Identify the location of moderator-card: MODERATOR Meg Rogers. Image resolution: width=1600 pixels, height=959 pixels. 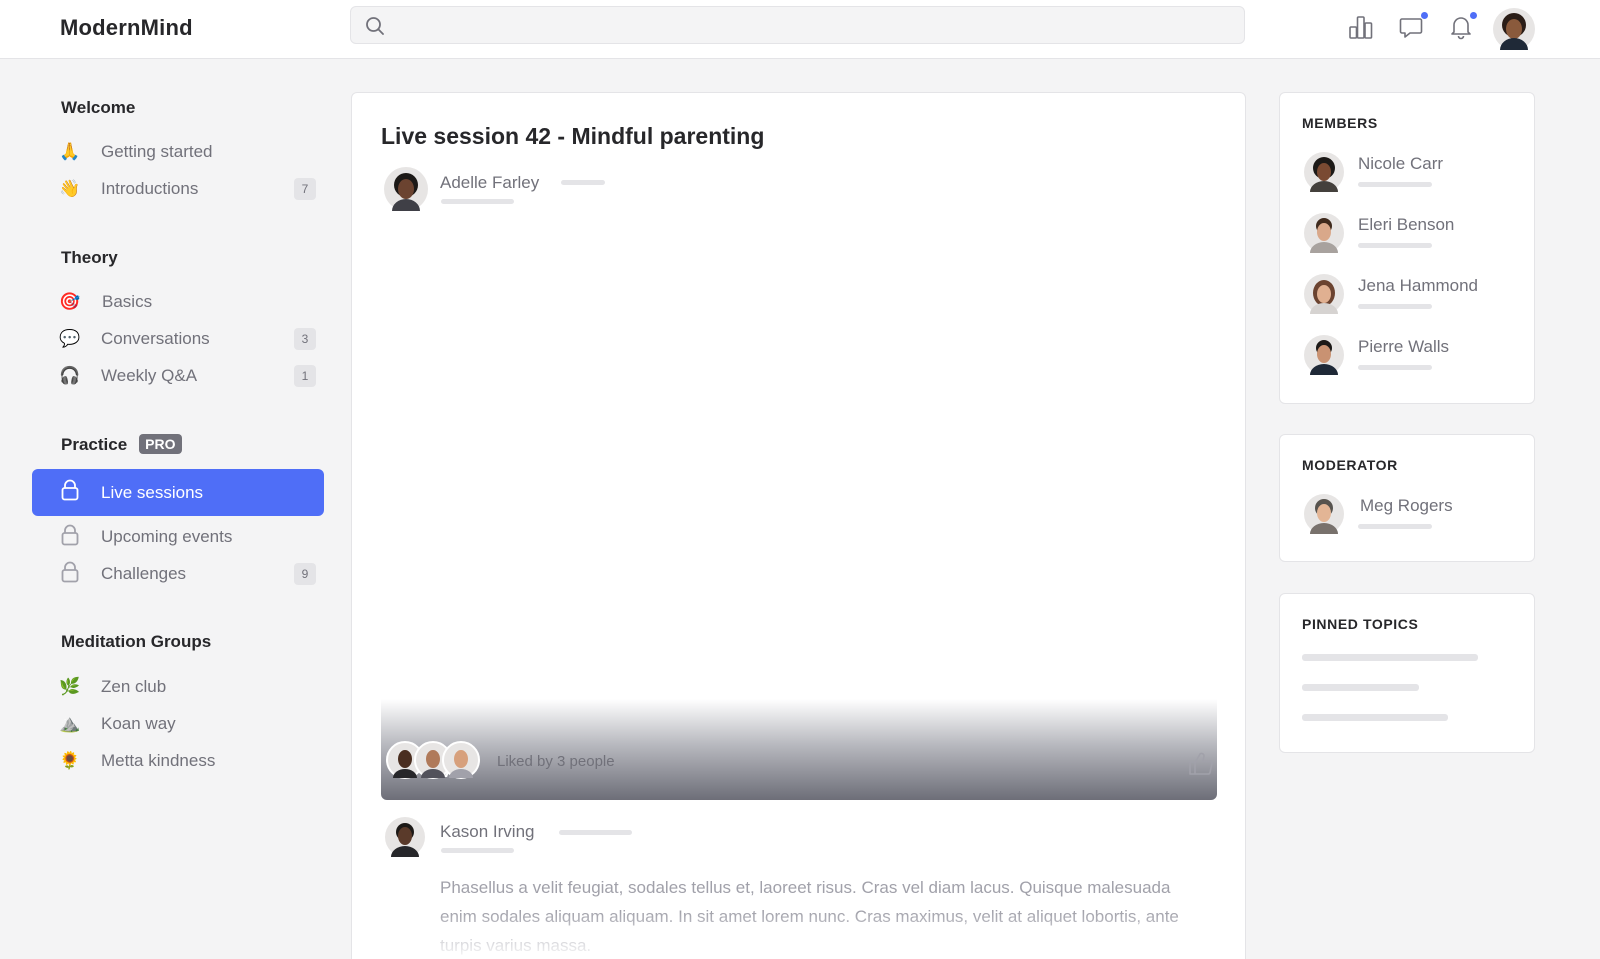
(1407, 498).